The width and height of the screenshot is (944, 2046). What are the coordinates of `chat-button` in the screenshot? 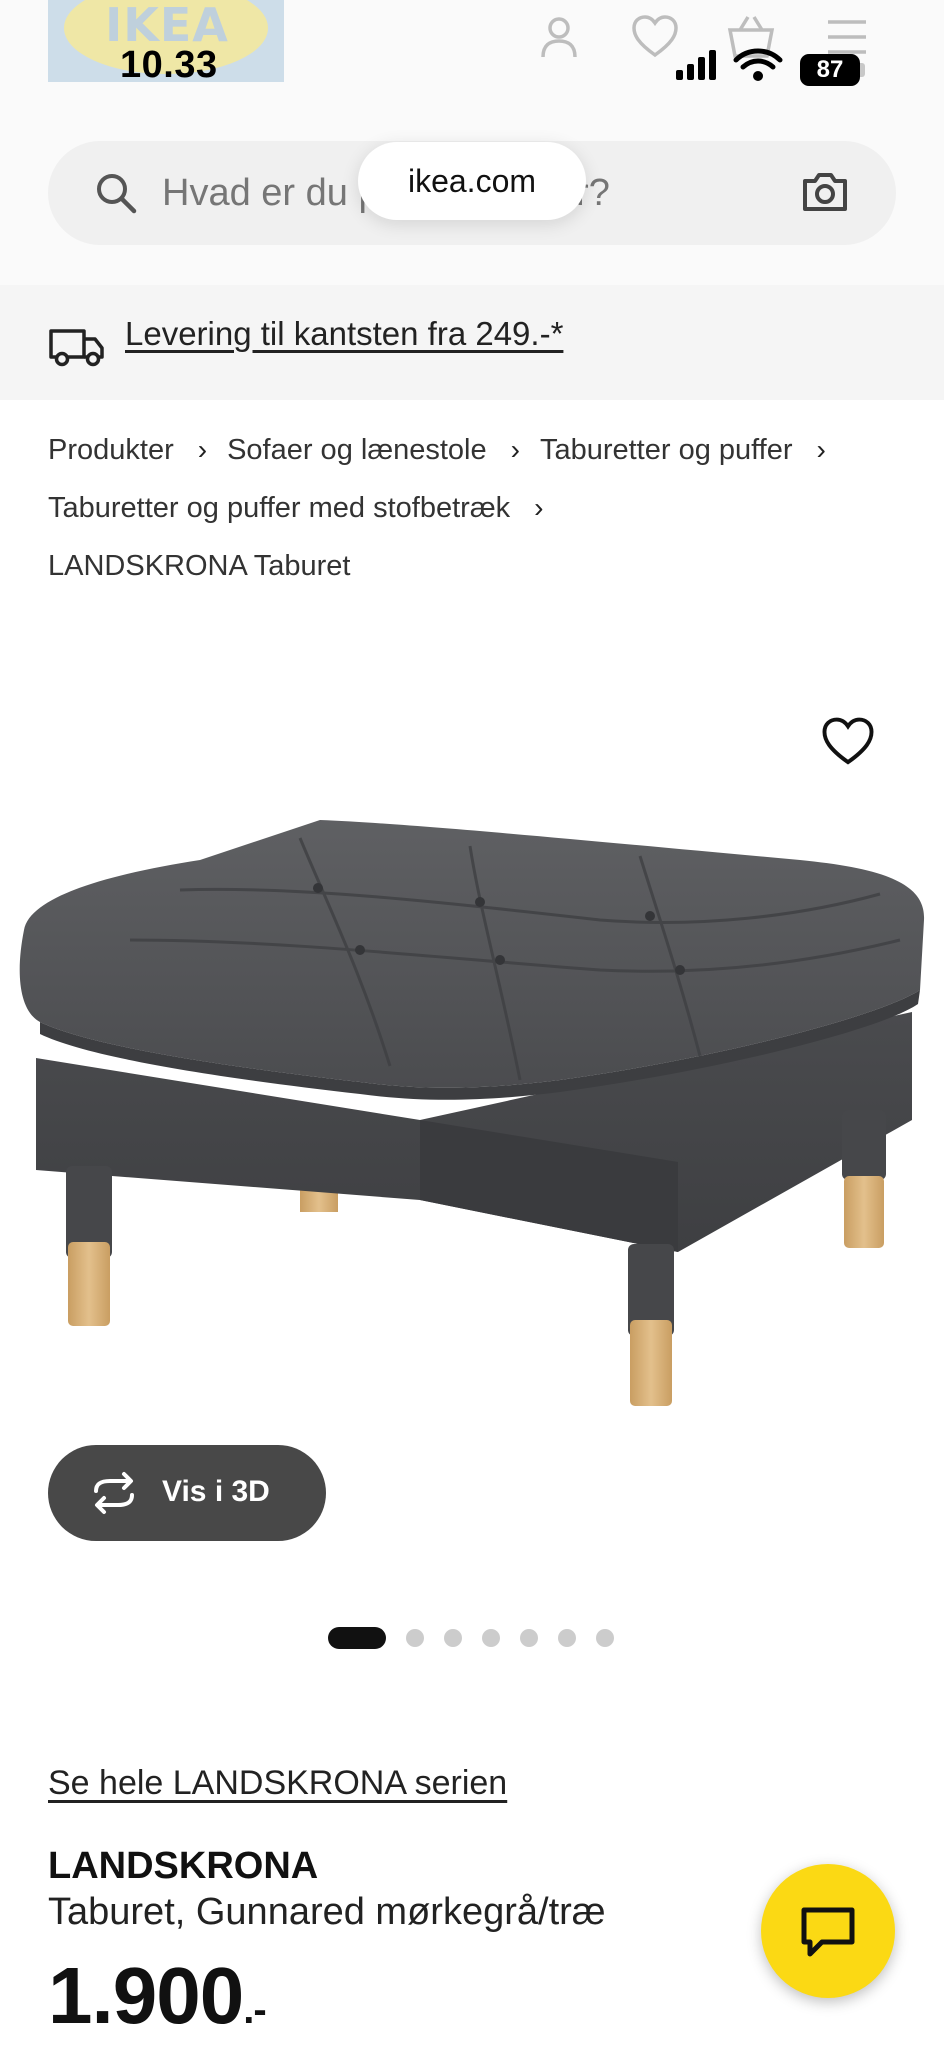 It's located at (828, 1931).